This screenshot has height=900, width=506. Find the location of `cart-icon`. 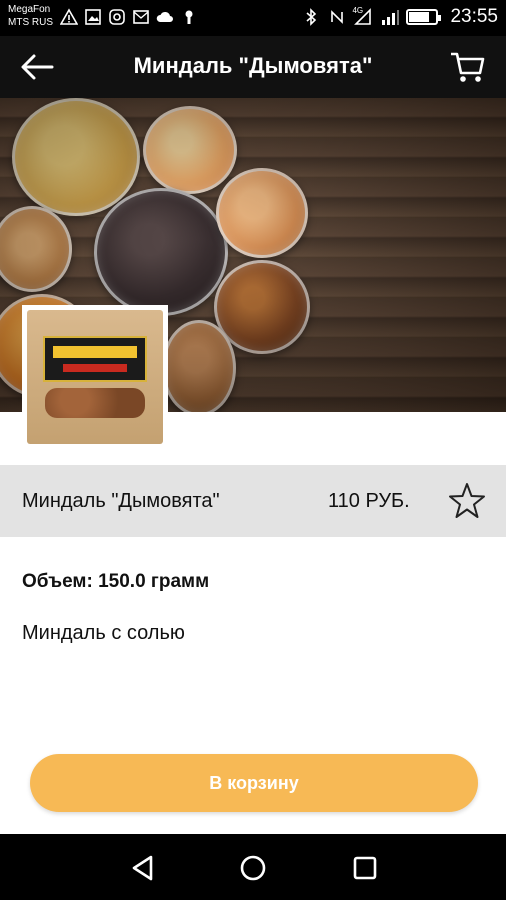

cart-icon is located at coordinates (468, 67).